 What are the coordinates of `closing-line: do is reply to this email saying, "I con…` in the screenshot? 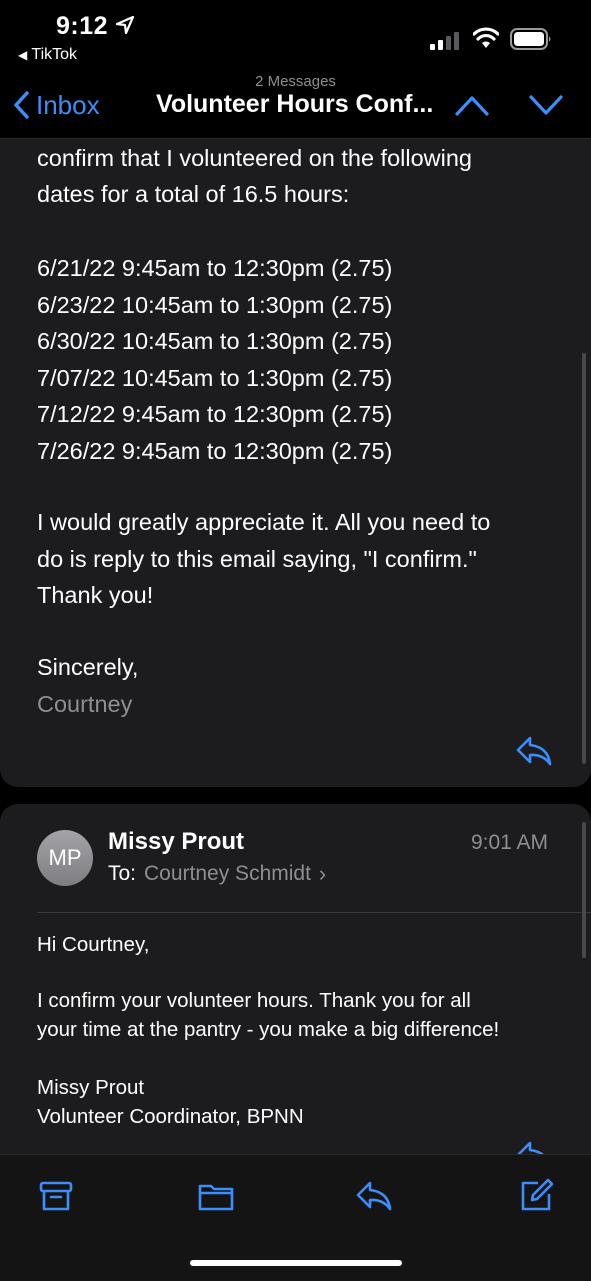 It's located at (257, 558).